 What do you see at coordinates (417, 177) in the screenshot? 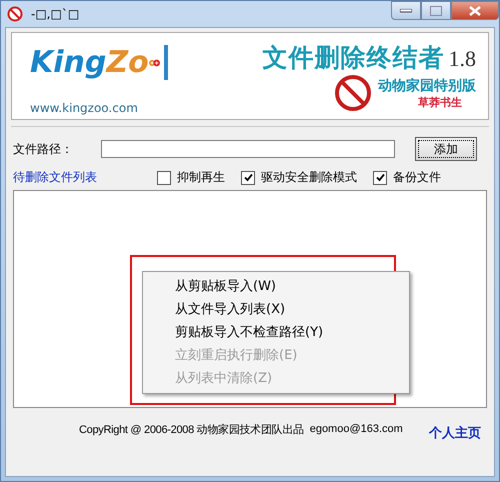
I see `option-label: 备份文件` at bounding box center [417, 177].